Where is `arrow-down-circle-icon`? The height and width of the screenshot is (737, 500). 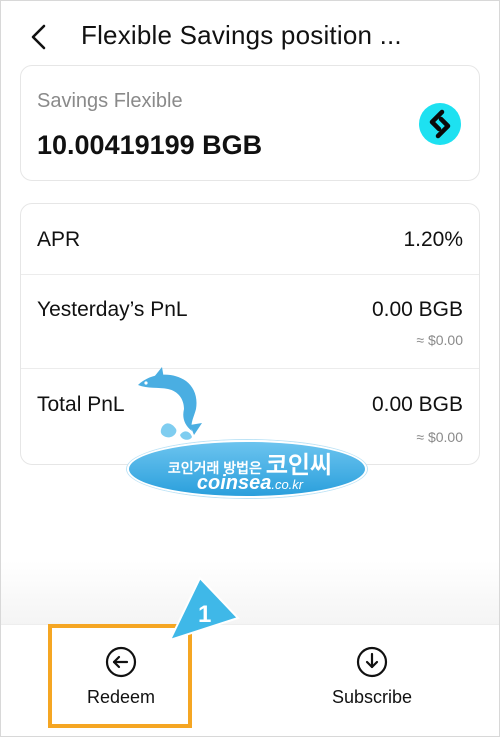 arrow-down-circle-icon is located at coordinates (372, 662).